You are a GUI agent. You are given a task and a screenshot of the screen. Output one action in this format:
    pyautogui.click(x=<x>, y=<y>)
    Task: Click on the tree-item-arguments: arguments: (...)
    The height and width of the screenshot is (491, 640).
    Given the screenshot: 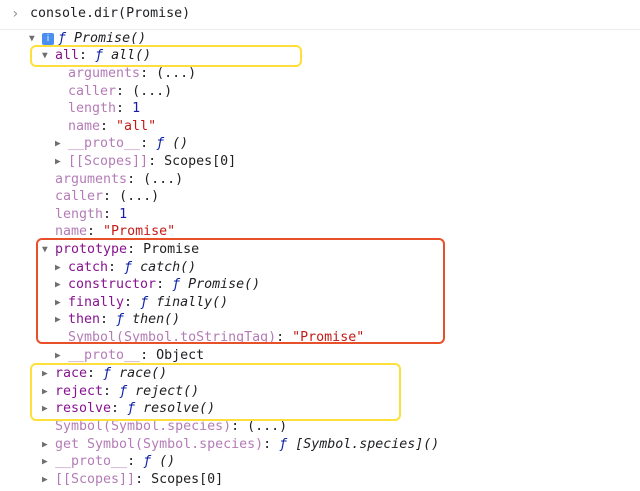 What is the action you would take?
    pyautogui.click(x=119, y=180)
    